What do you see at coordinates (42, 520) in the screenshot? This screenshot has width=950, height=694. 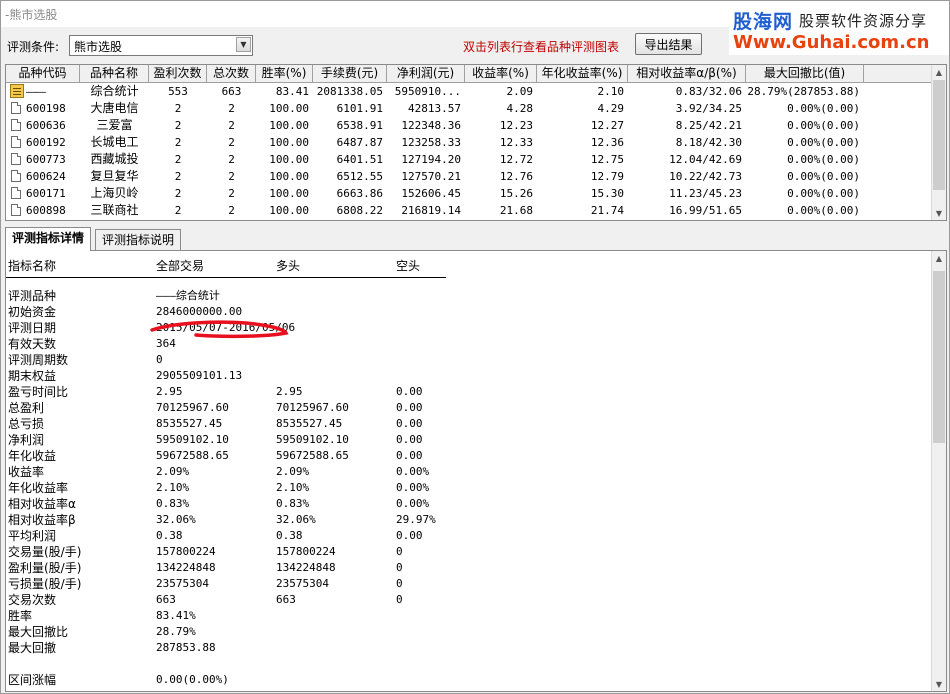 I see `metric-name: 相对收益率β` at bounding box center [42, 520].